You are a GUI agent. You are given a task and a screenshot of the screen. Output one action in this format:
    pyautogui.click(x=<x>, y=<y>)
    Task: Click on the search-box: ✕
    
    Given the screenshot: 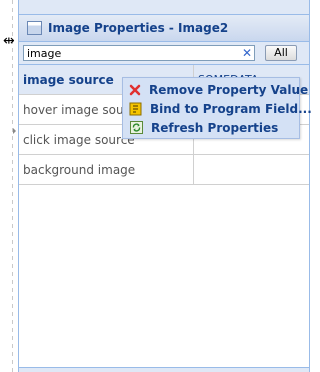 What is the action you would take?
    pyautogui.click(x=139, y=53)
    